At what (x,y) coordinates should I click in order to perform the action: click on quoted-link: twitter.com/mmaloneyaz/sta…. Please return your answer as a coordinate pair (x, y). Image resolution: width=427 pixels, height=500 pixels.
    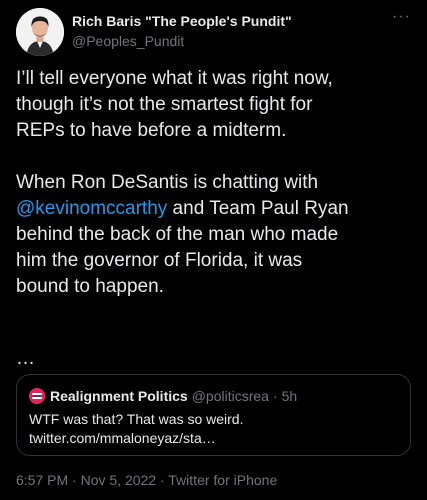
    Looking at the image, I should click on (136, 438).